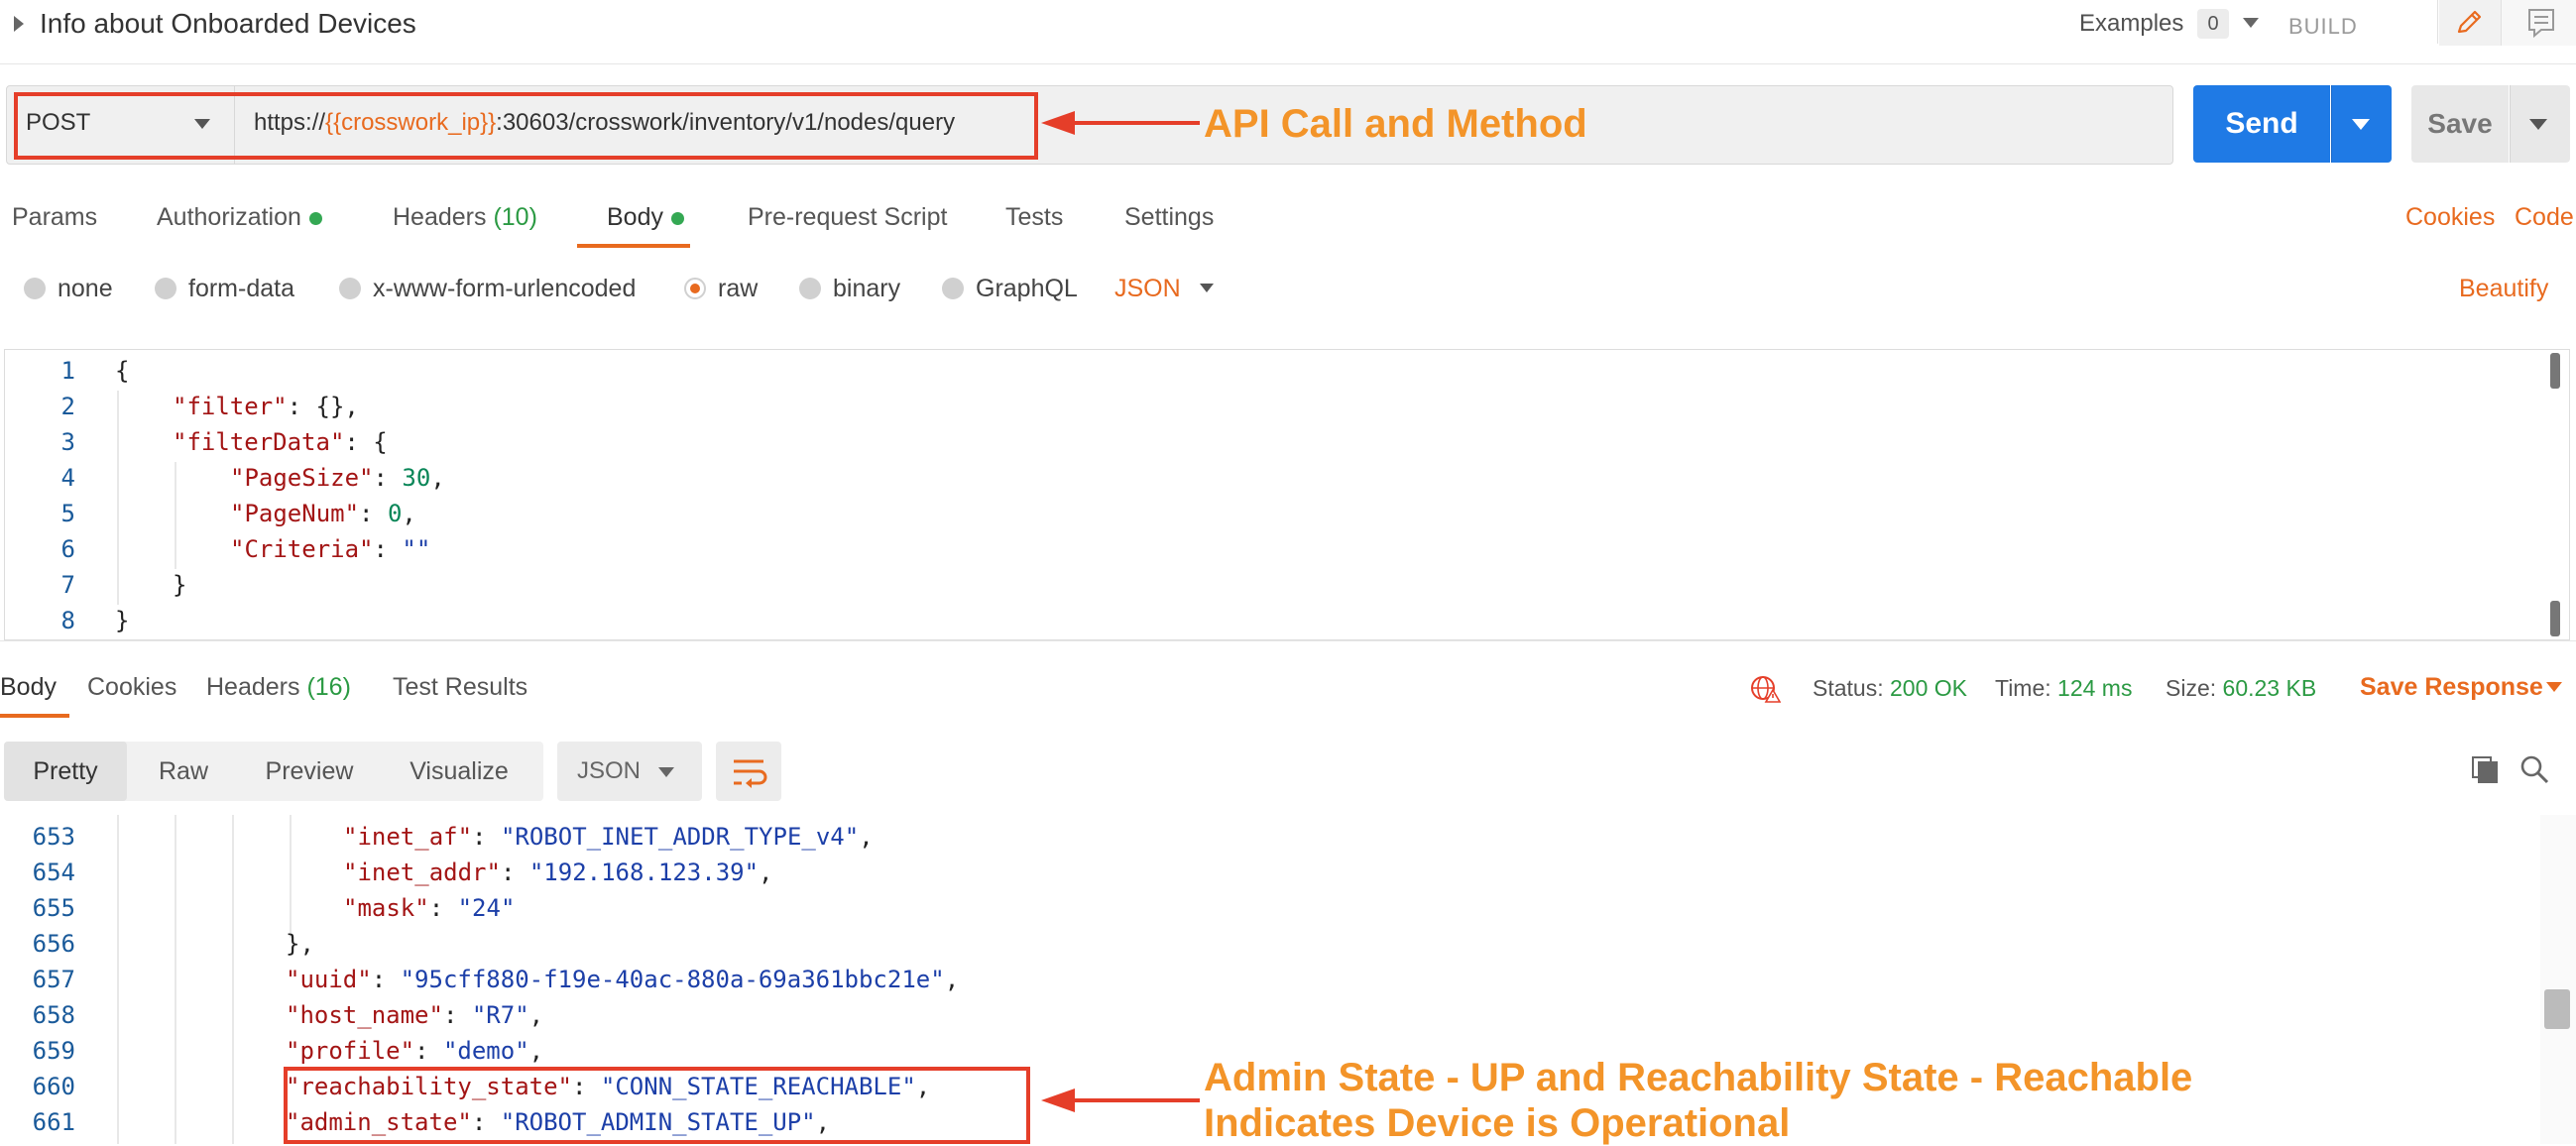 This screenshot has height=1146, width=2576. What do you see at coordinates (2323, 27) in the screenshot?
I see `build-mode-label: BUILD` at bounding box center [2323, 27].